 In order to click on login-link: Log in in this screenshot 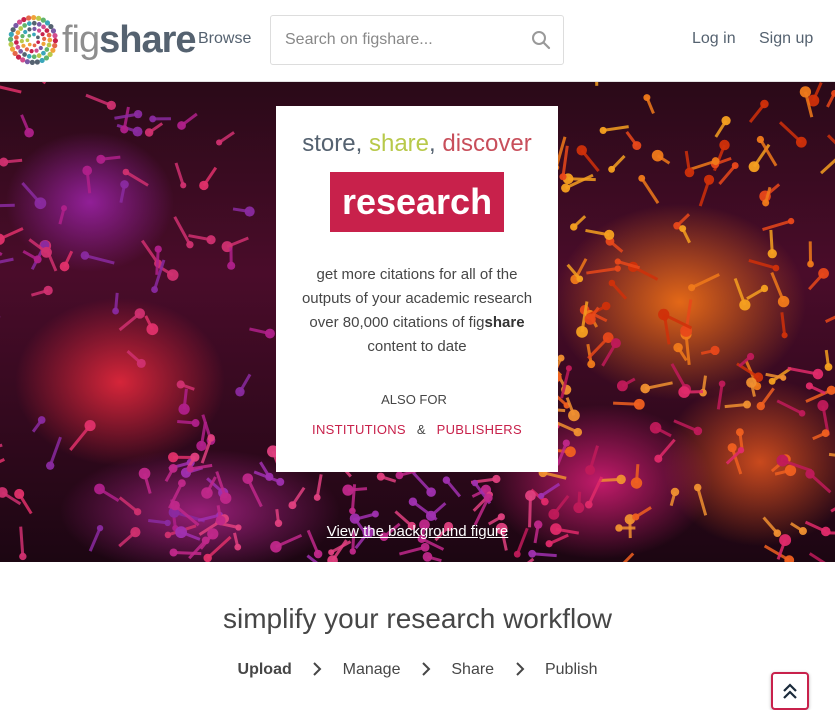, I will do `click(714, 39)`.